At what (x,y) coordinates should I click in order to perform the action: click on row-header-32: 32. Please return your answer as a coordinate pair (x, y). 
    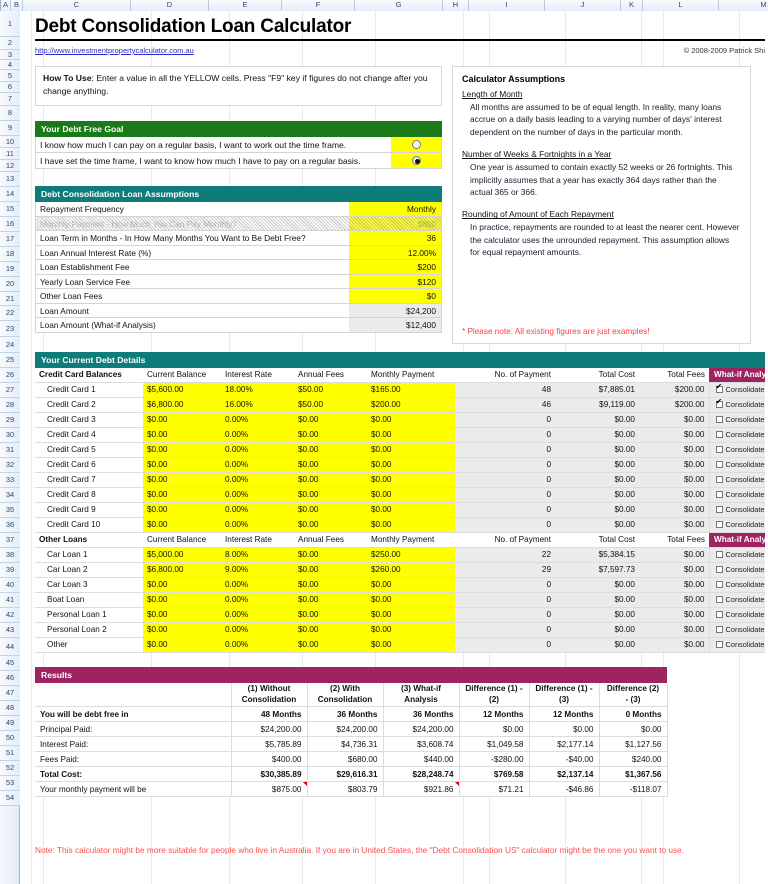
    Looking at the image, I should click on (10, 465).